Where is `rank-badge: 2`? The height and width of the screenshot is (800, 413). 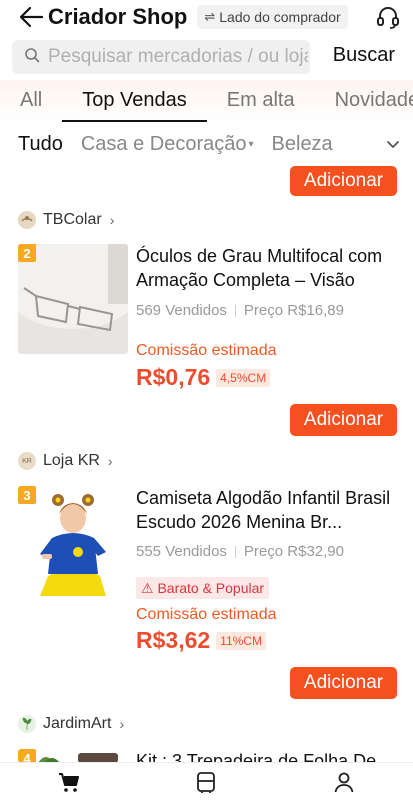
rank-badge: 2 is located at coordinates (27, 253).